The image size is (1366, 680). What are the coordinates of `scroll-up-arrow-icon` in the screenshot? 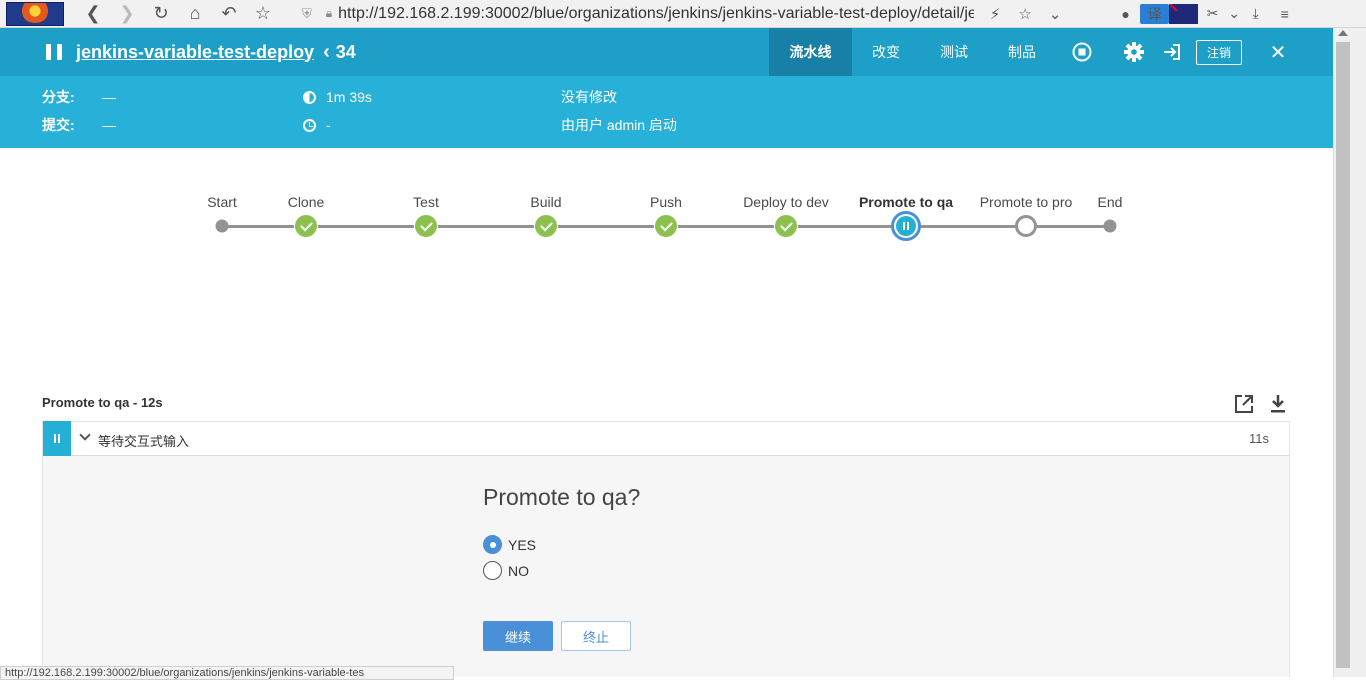 It's located at (1343, 33).